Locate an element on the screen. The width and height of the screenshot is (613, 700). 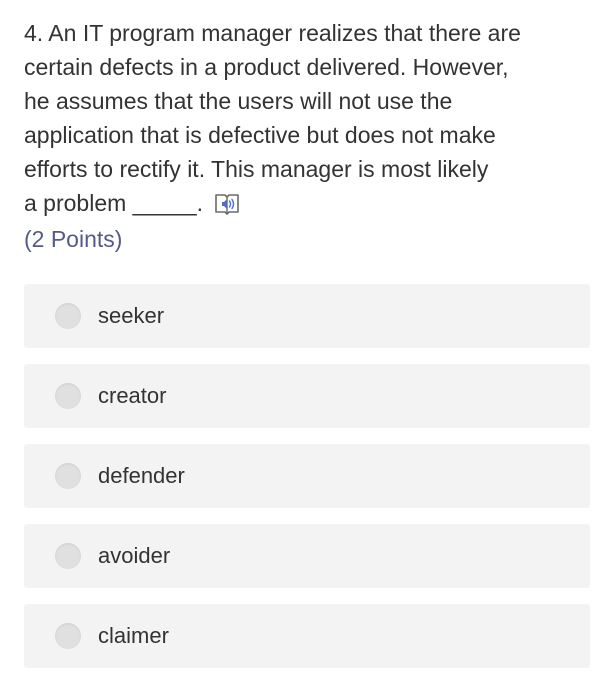
option-claimer: claimer is located at coordinates (307, 636).